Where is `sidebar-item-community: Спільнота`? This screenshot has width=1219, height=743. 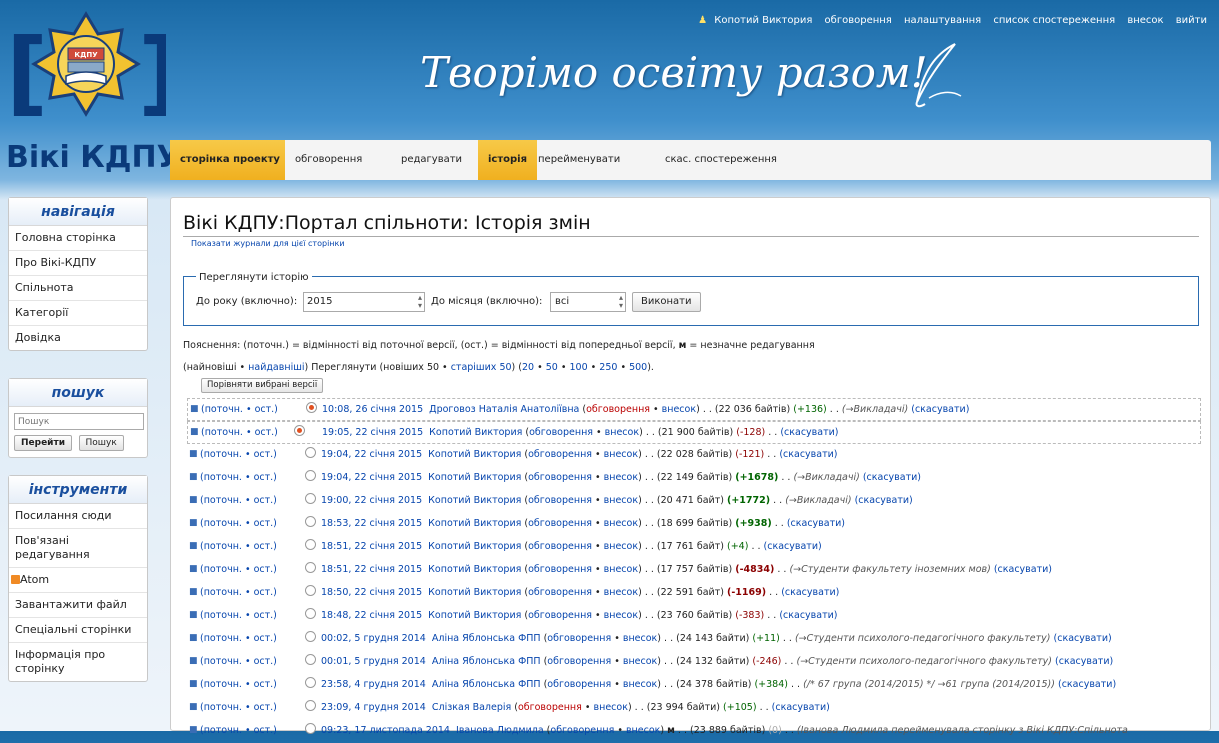 sidebar-item-community: Спільнота is located at coordinates (78, 288).